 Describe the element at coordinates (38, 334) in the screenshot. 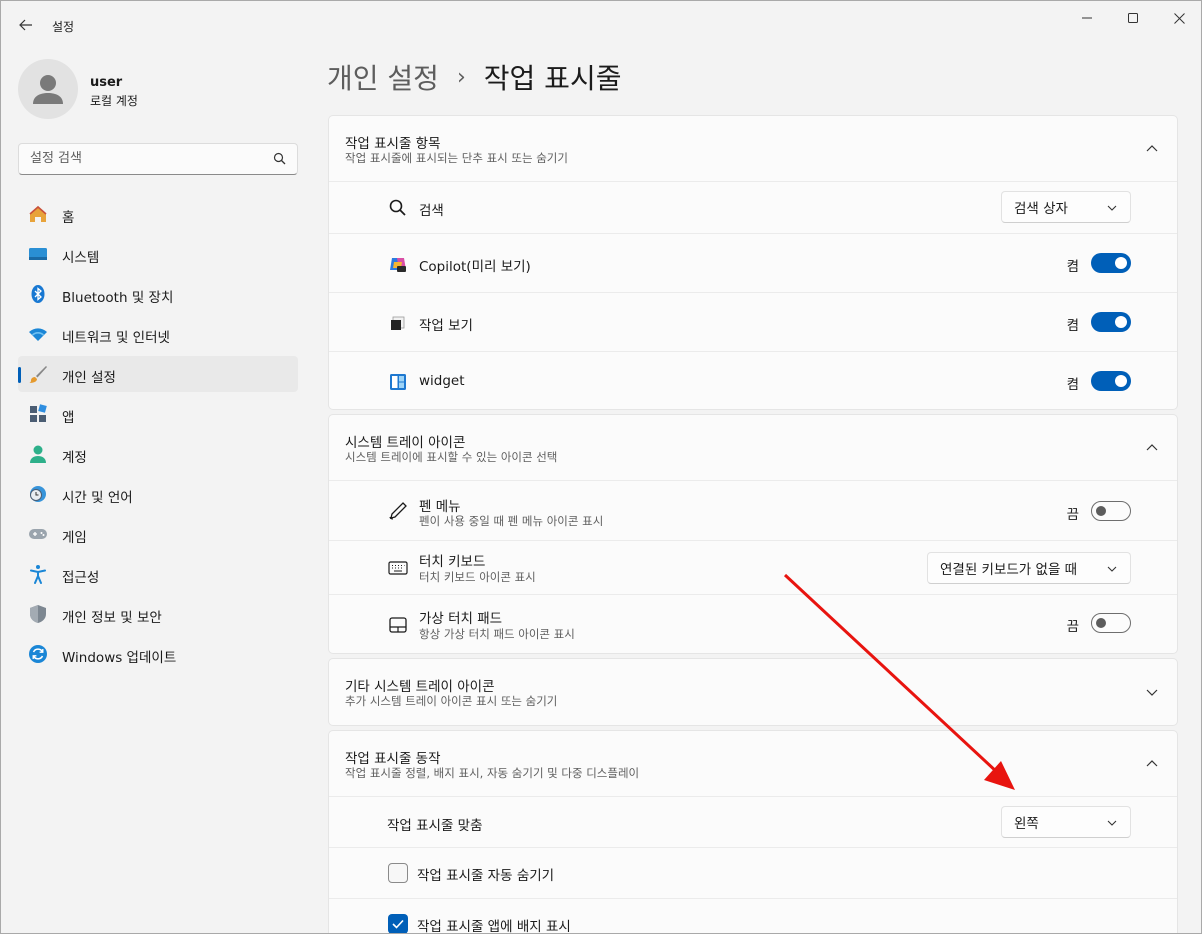

I see `wifi-icon` at that location.